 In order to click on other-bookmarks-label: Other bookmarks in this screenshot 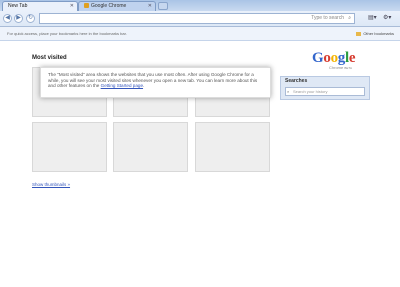, I will do `click(378, 33)`.